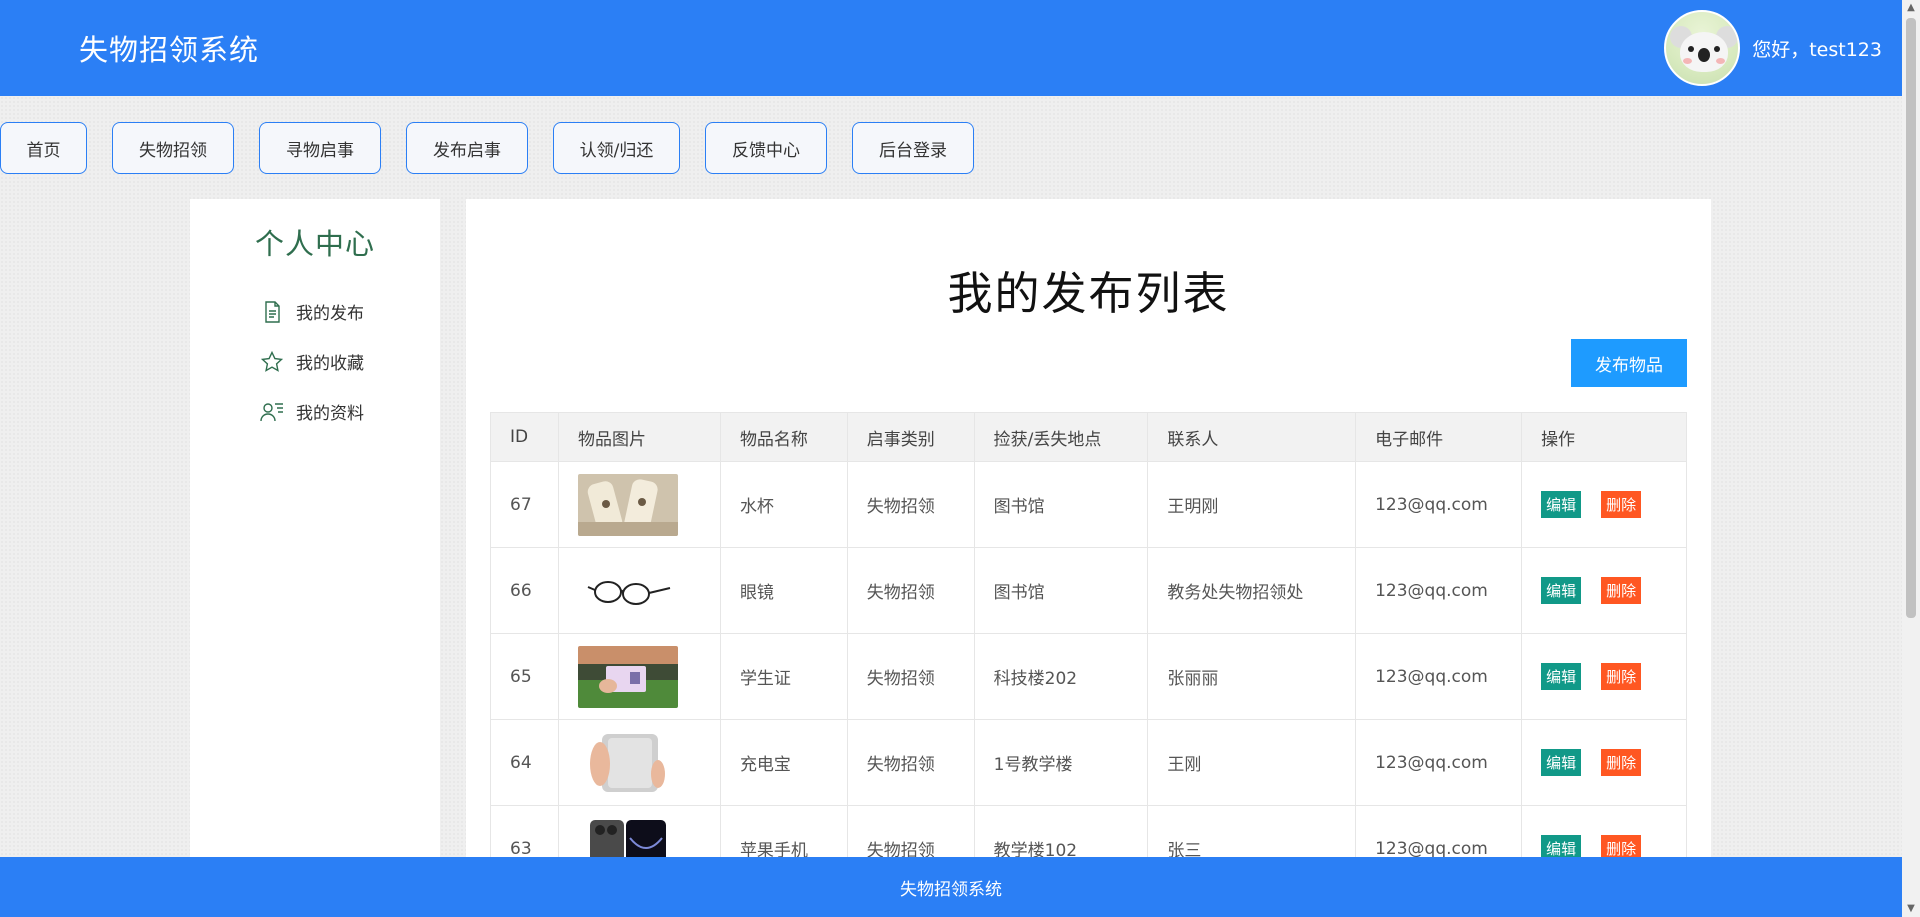 The width and height of the screenshot is (1920, 917). I want to click on cell-name: 眼镜, so click(783, 590).